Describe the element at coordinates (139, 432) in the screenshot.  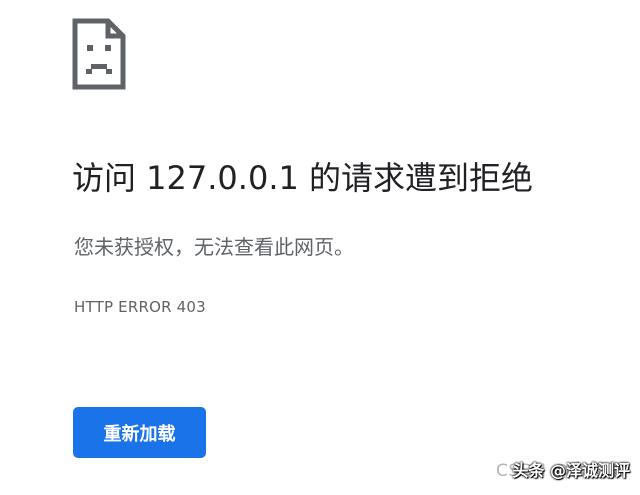
I see `reload-button: 重新加载` at that location.